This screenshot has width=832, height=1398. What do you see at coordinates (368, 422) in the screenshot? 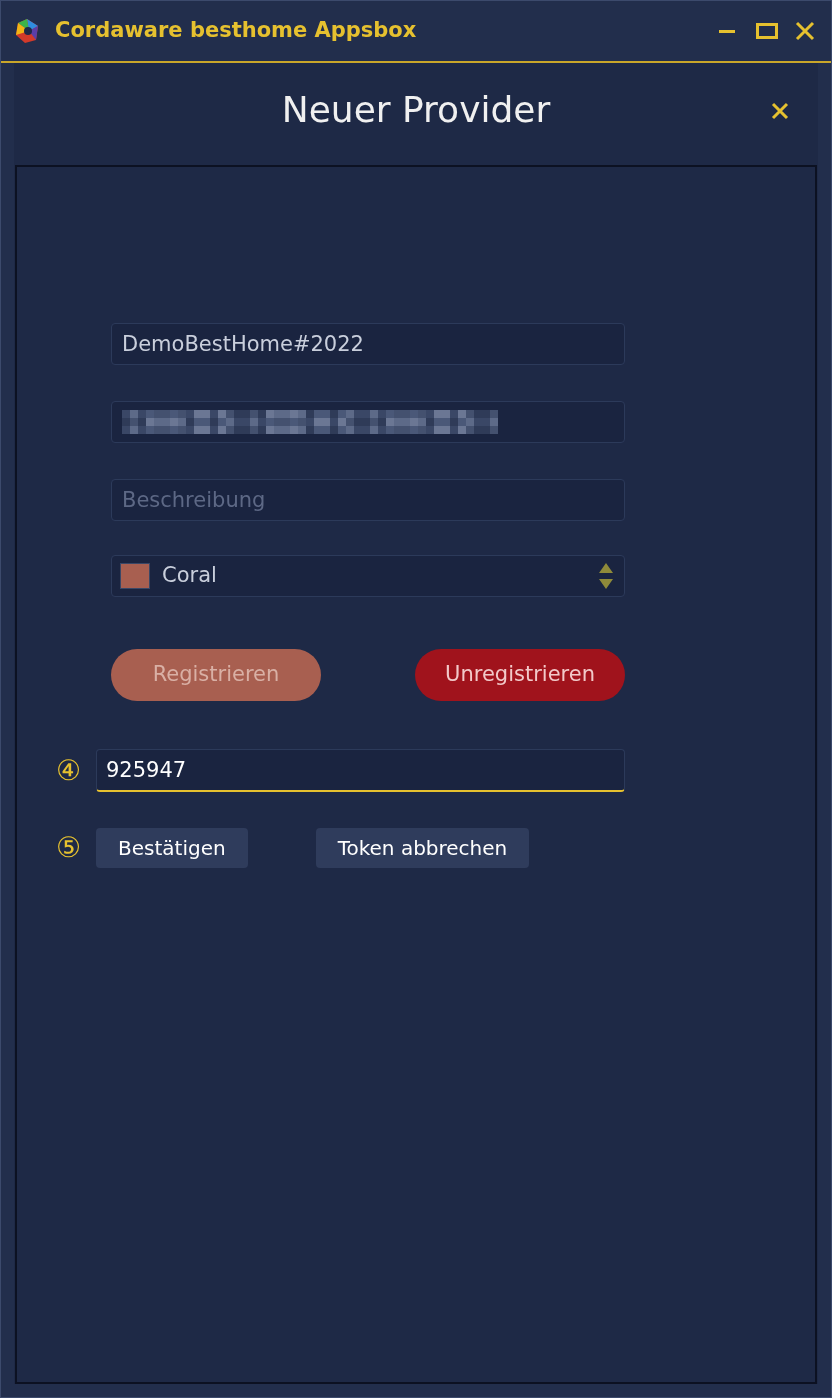
I see `email-field` at bounding box center [368, 422].